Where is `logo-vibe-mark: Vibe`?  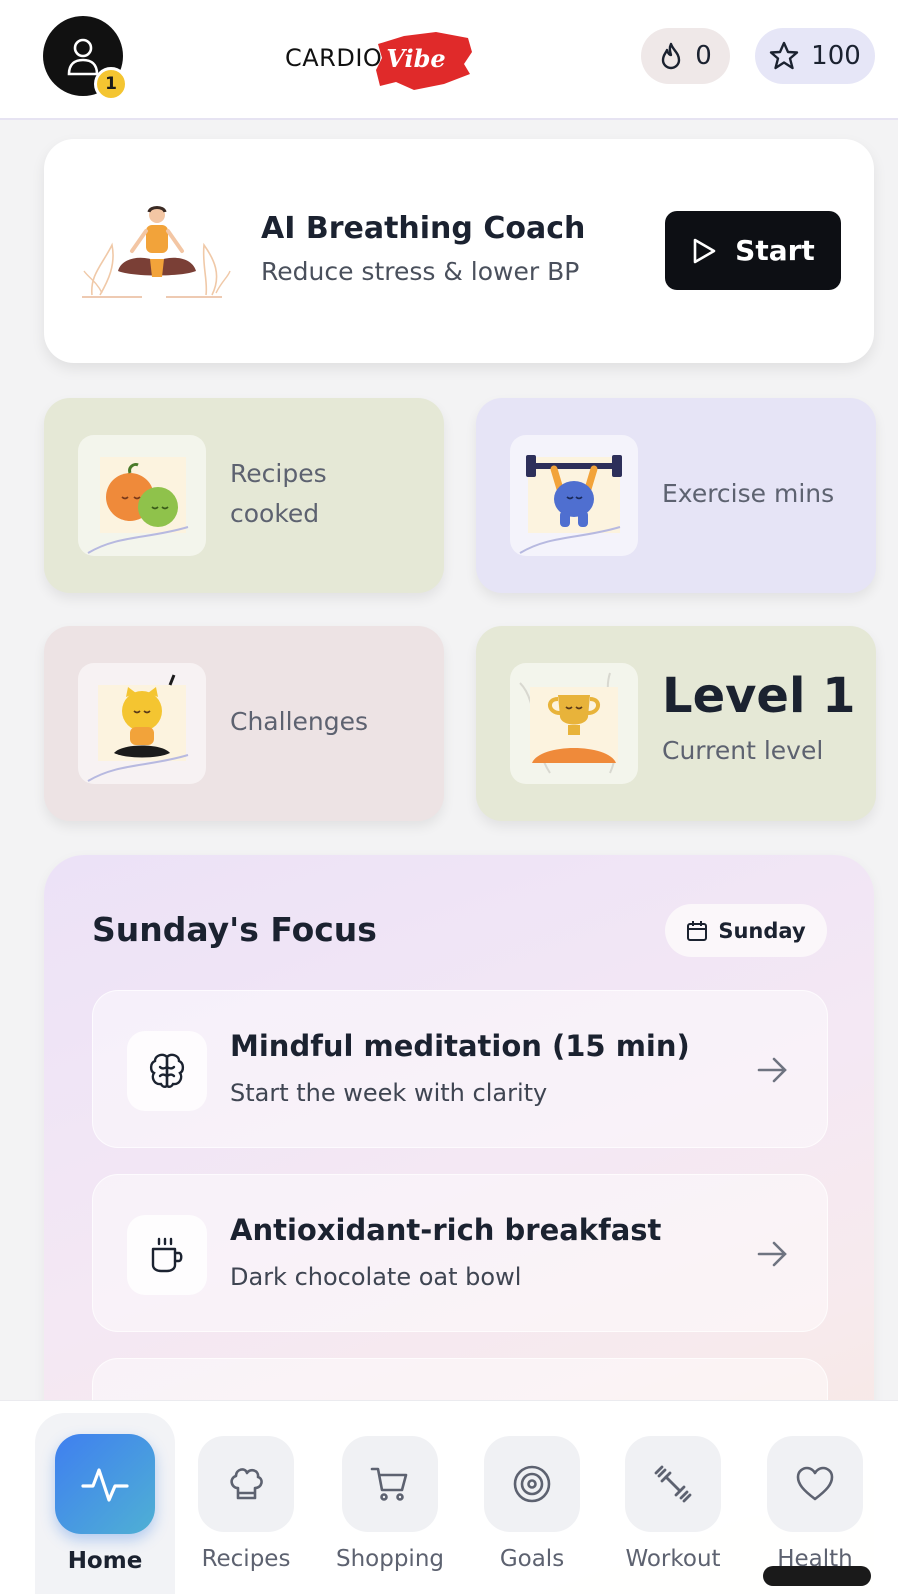 logo-vibe-mark: Vibe is located at coordinates (424, 60).